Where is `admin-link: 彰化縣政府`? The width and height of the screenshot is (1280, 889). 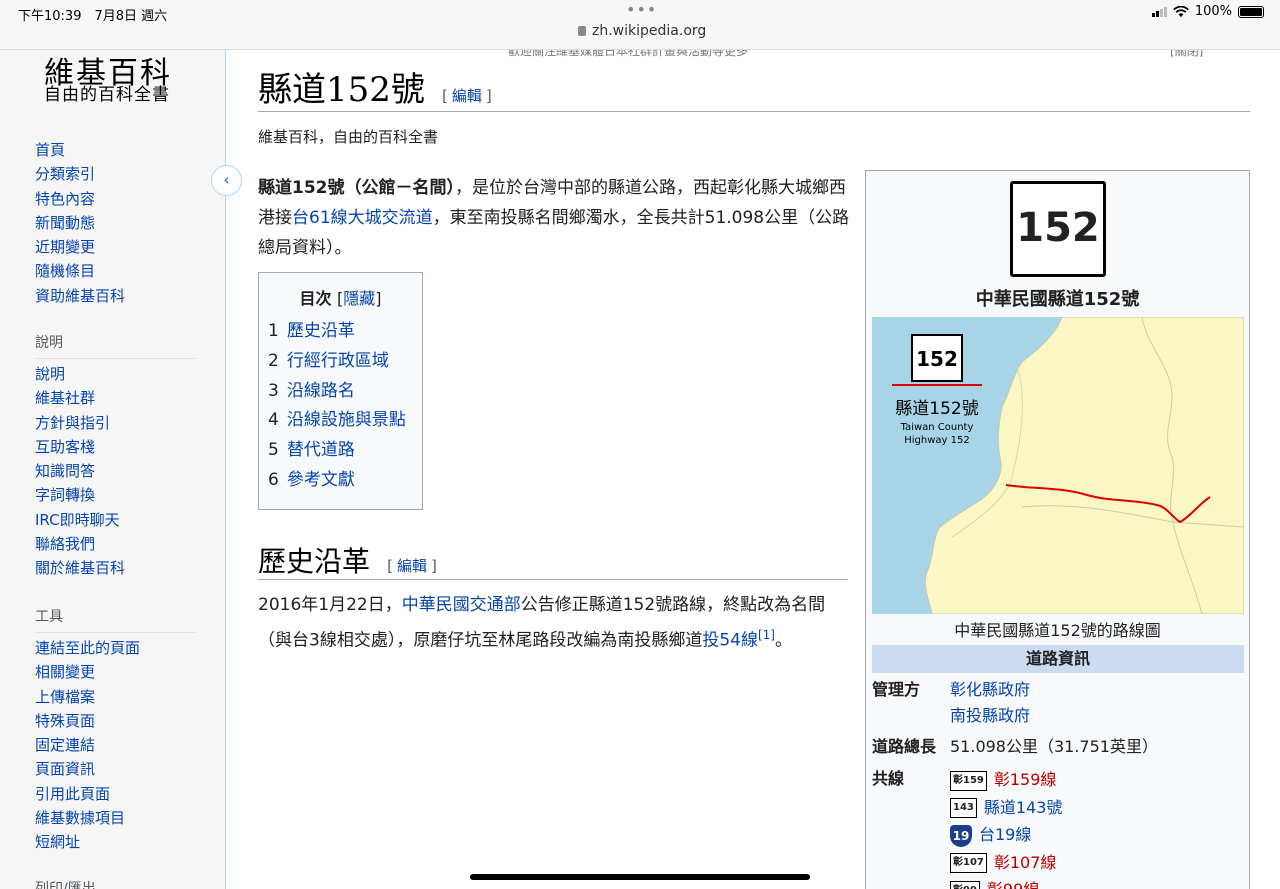 admin-link: 彰化縣政府 is located at coordinates (990, 689).